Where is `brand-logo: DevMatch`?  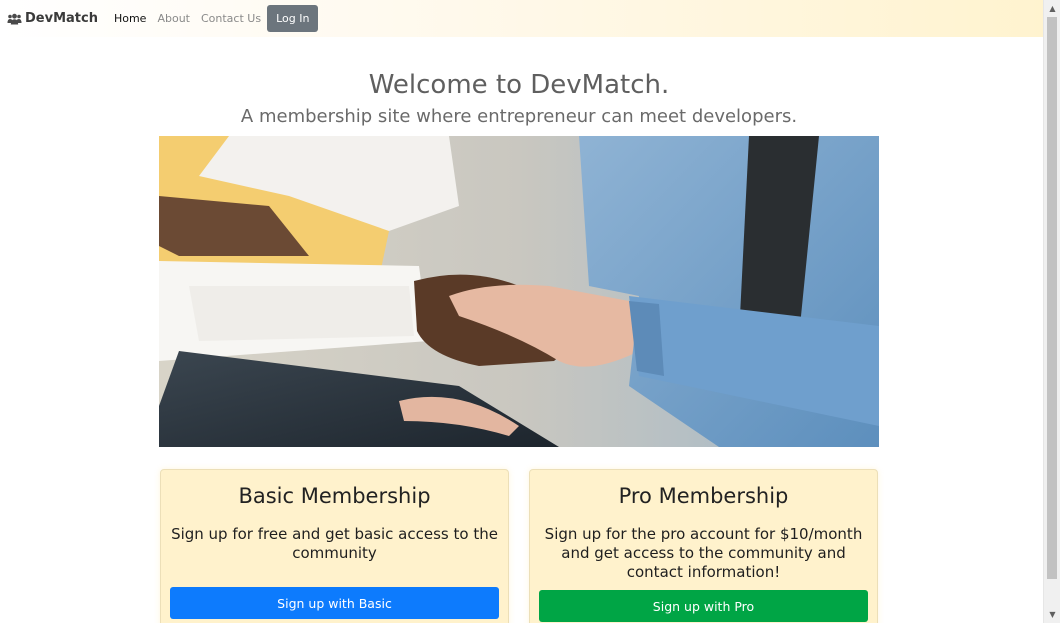 brand-logo: DevMatch is located at coordinates (52, 18).